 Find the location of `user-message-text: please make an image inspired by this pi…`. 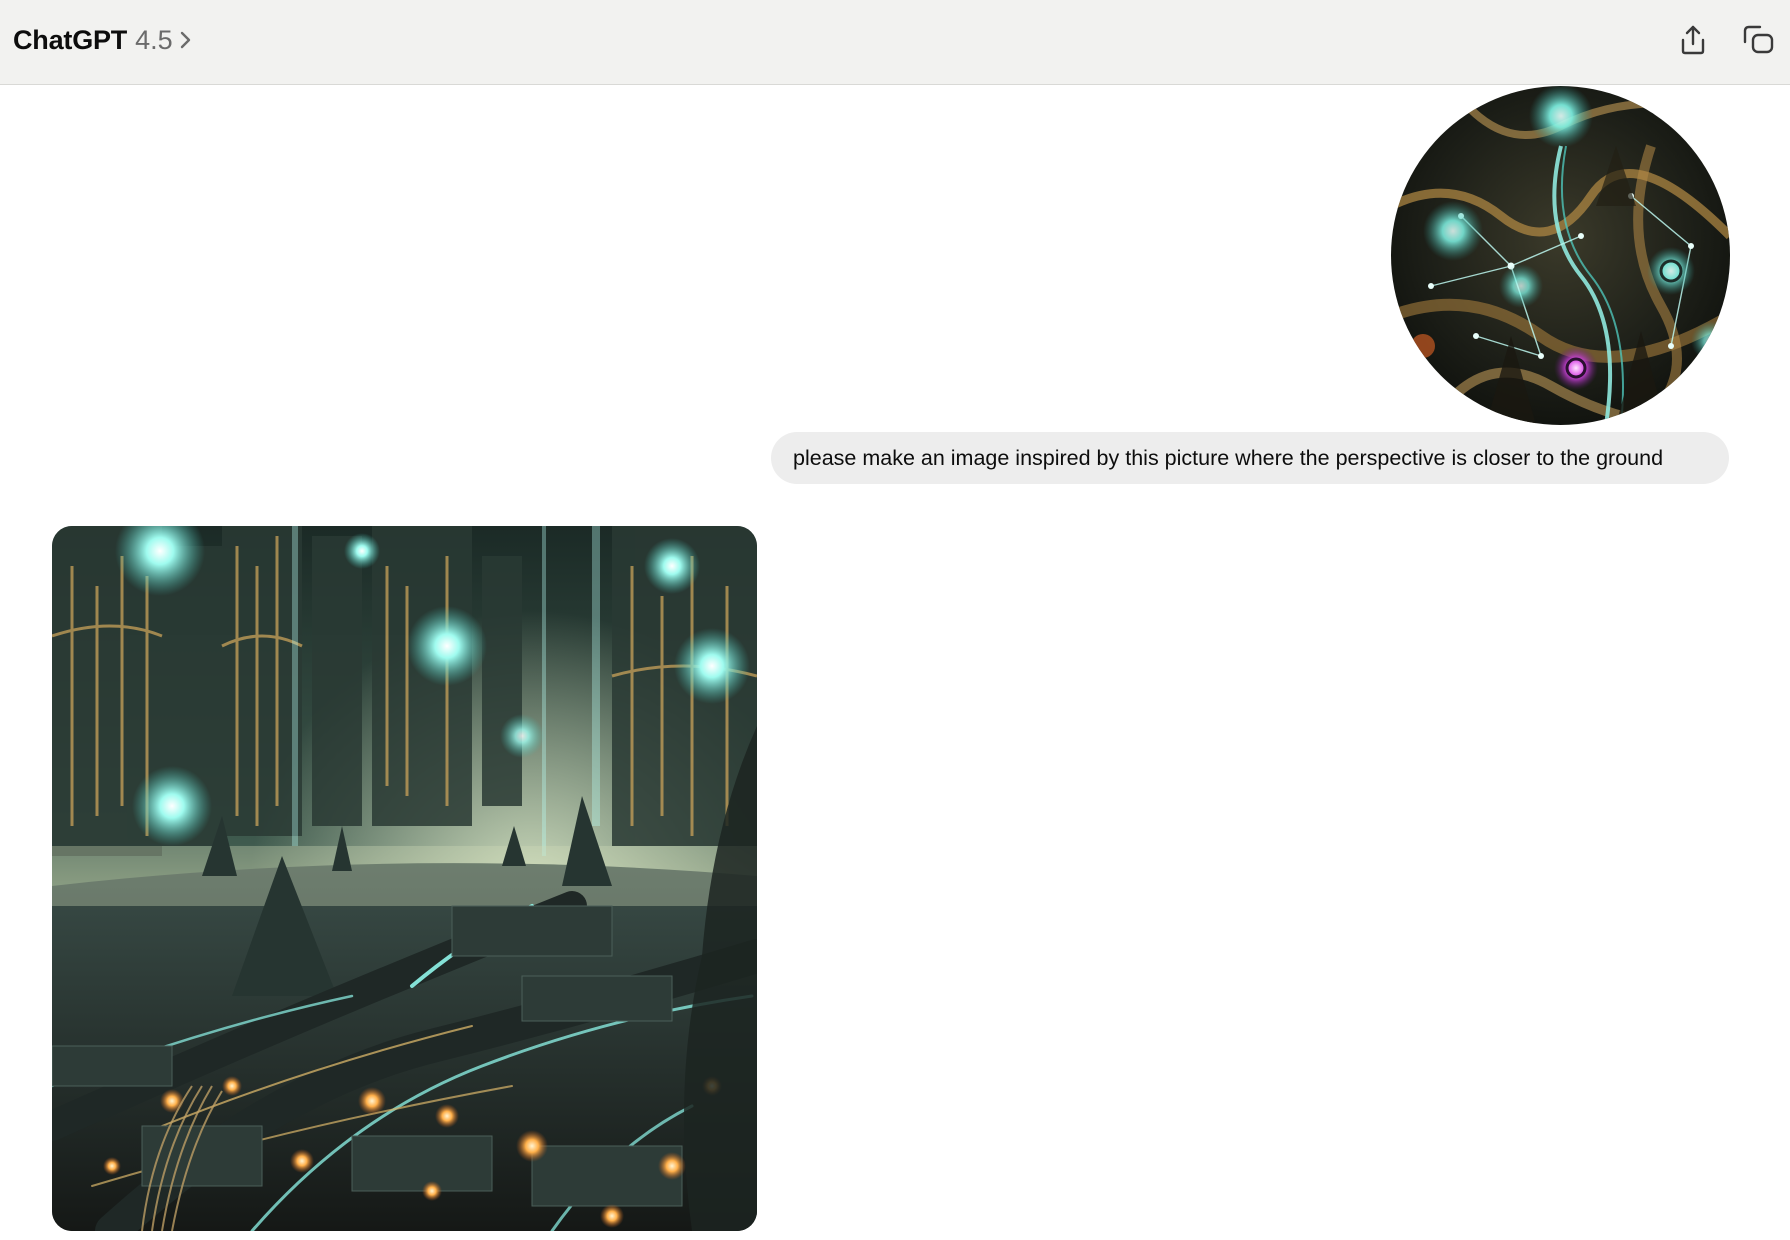

user-message-text: please make an image inspired by this pi… is located at coordinates (1228, 457).